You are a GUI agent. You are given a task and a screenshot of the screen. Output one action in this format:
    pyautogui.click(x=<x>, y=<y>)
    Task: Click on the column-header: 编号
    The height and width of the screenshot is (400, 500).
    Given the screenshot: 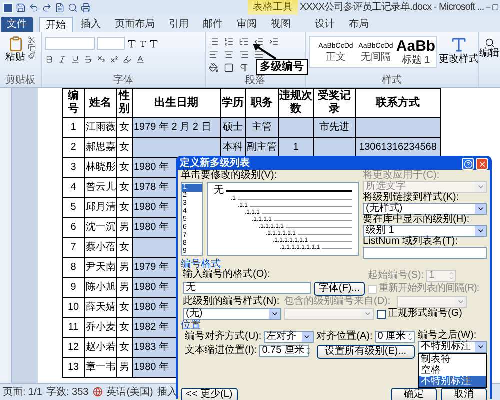 What is the action you would take?
    pyautogui.click(x=73, y=103)
    